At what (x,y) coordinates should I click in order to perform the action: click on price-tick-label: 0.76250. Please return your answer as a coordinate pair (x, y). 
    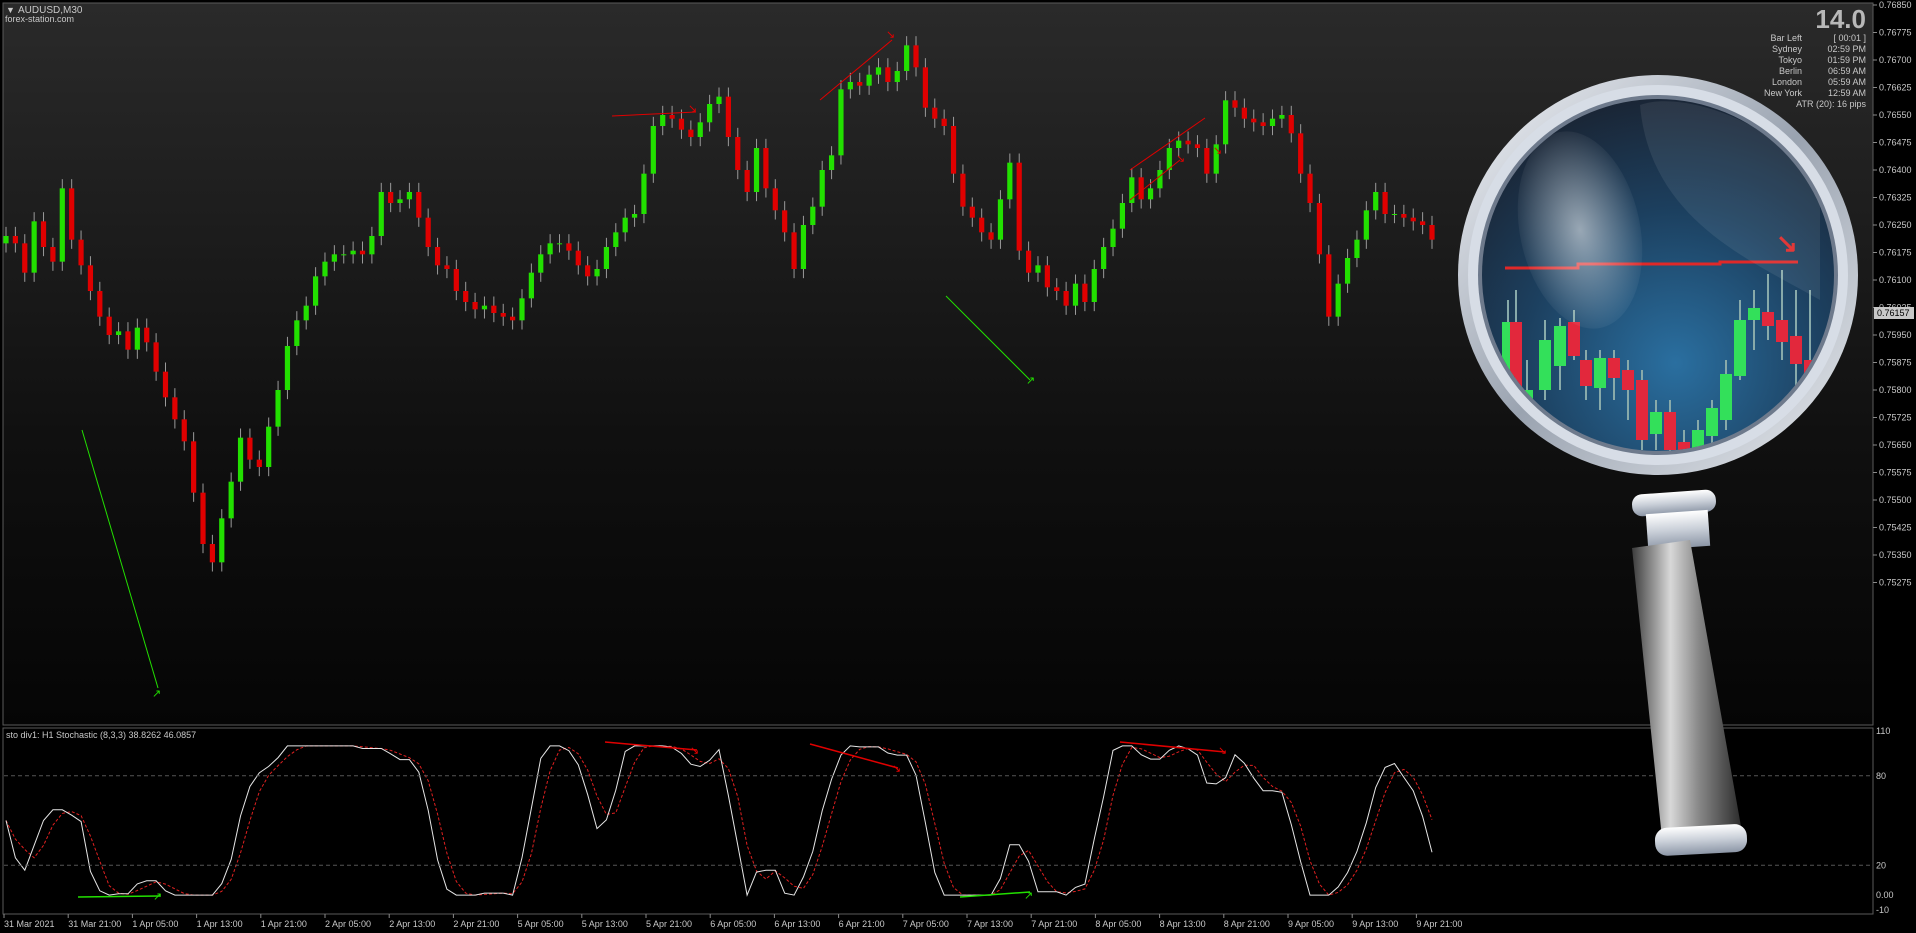
    Looking at the image, I should click on (1895, 225).